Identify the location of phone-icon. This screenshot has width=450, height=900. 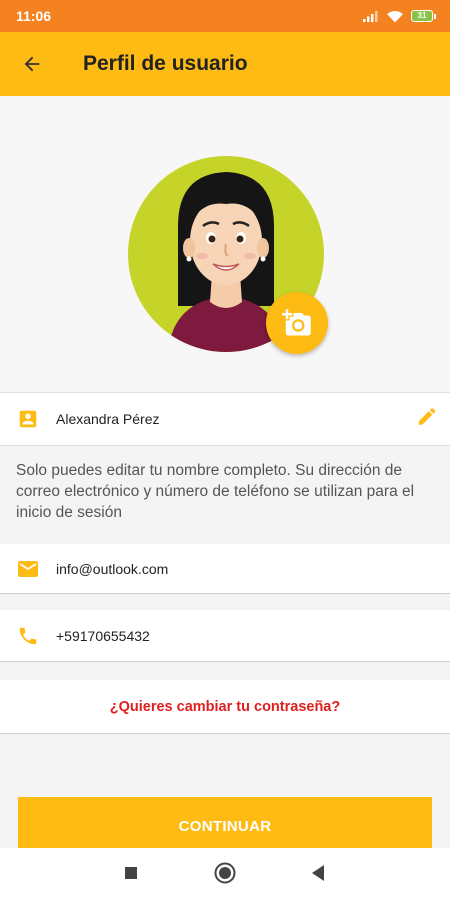
(28, 635).